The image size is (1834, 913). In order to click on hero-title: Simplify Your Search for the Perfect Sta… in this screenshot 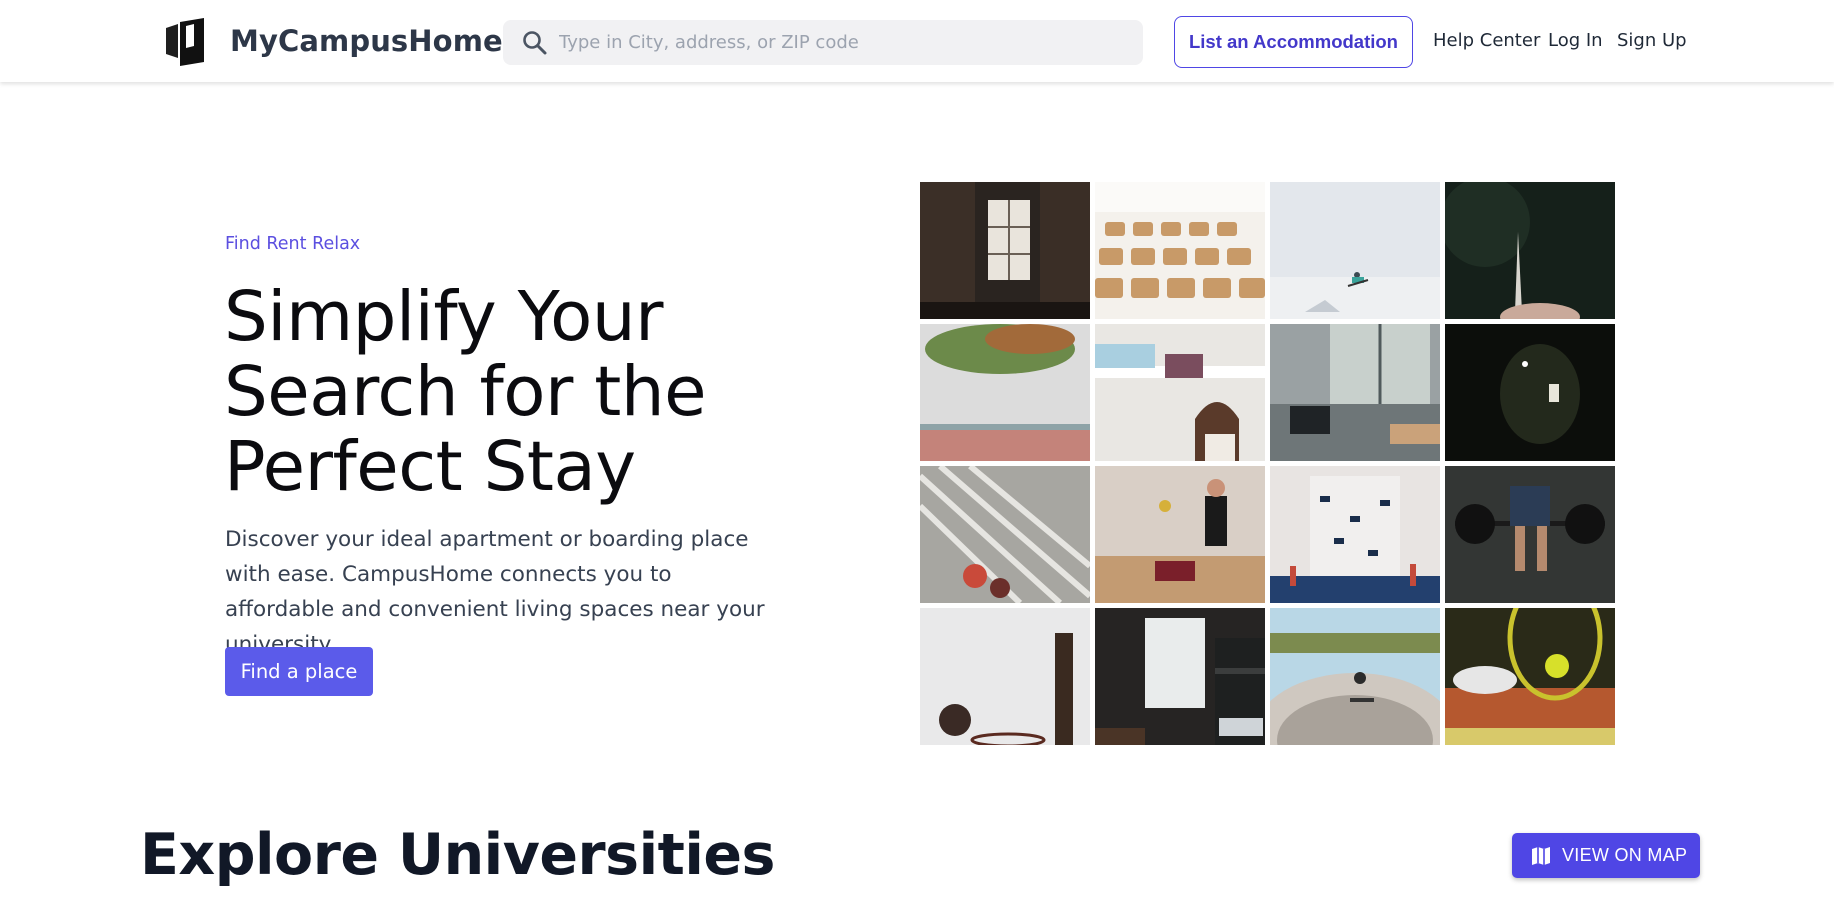, I will do `click(465, 392)`.